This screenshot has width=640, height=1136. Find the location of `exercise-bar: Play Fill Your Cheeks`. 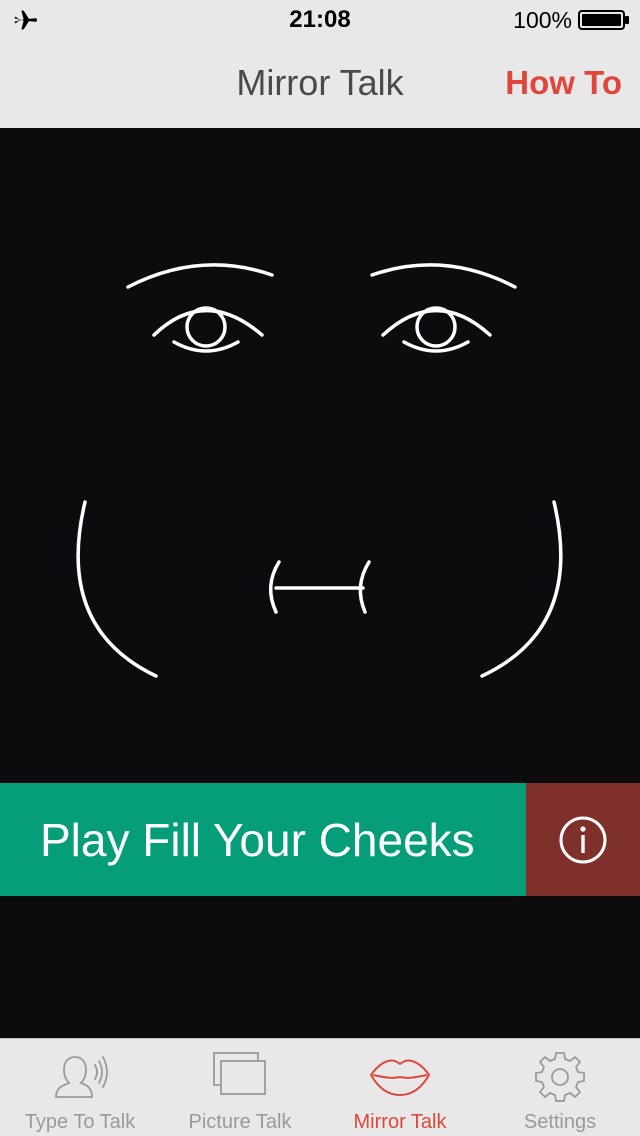

exercise-bar: Play Fill Your Cheeks is located at coordinates (320, 839).